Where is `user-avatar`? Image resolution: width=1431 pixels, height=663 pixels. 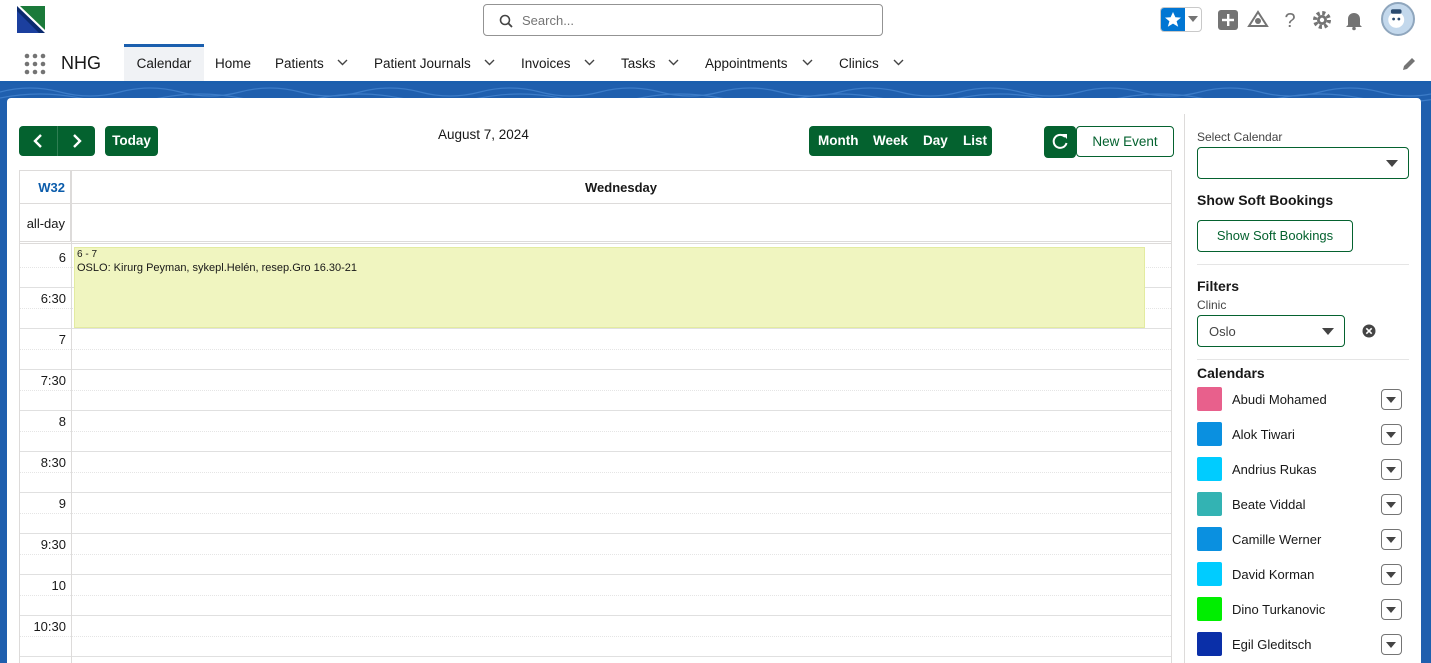
user-avatar is located at coordinates (1398, 19).